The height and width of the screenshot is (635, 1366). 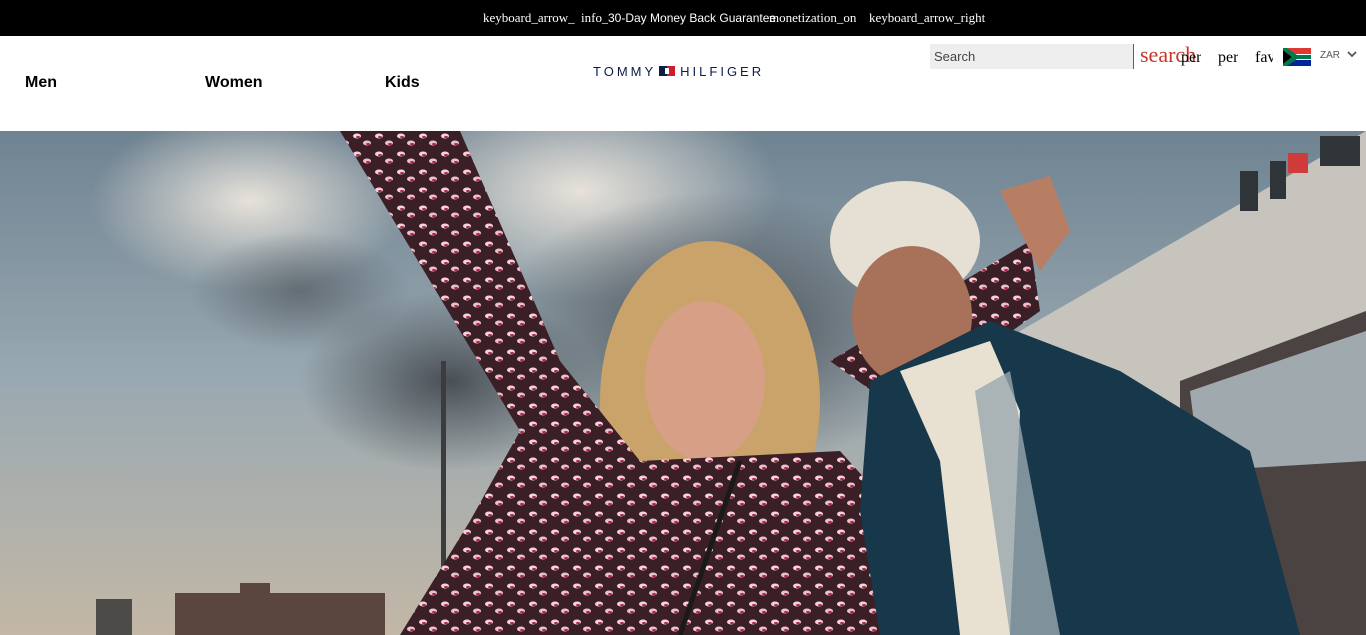 What do you see at coordinates (813, 17) in the screenshot?
I see `monetization-icon: monetization_on` at bounding box center [813, 17].